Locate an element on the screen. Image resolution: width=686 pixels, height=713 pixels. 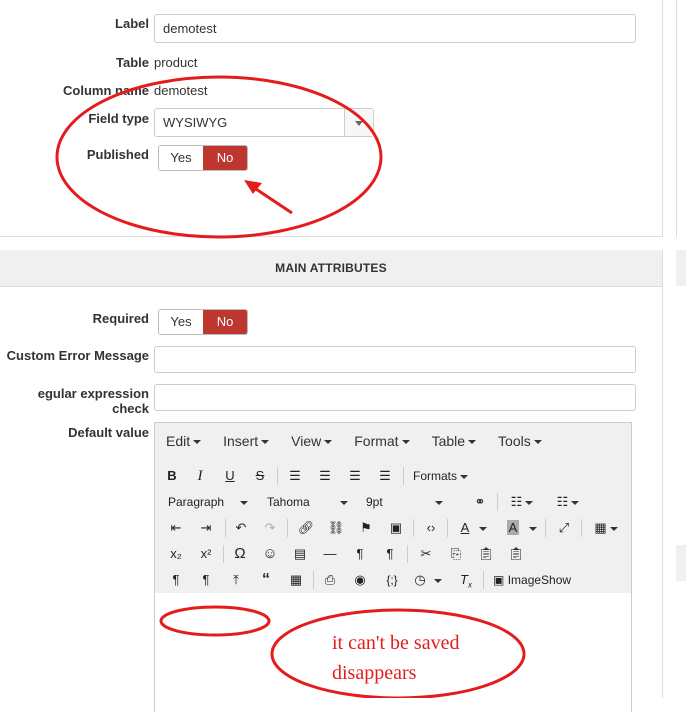
annotation-note-line2: disappears is located at coordinates (374, 673).